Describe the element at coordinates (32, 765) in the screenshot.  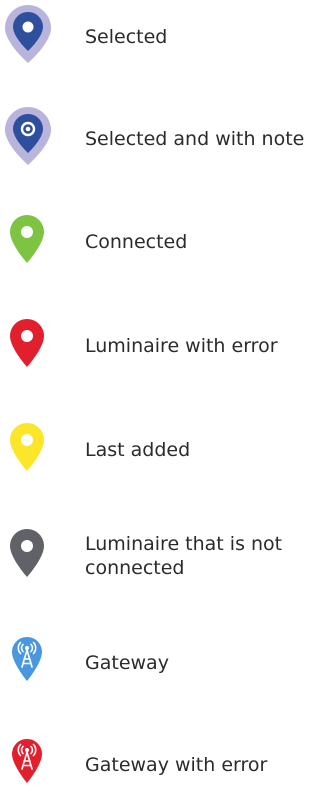
I see `gateway-error-icon` at that location.